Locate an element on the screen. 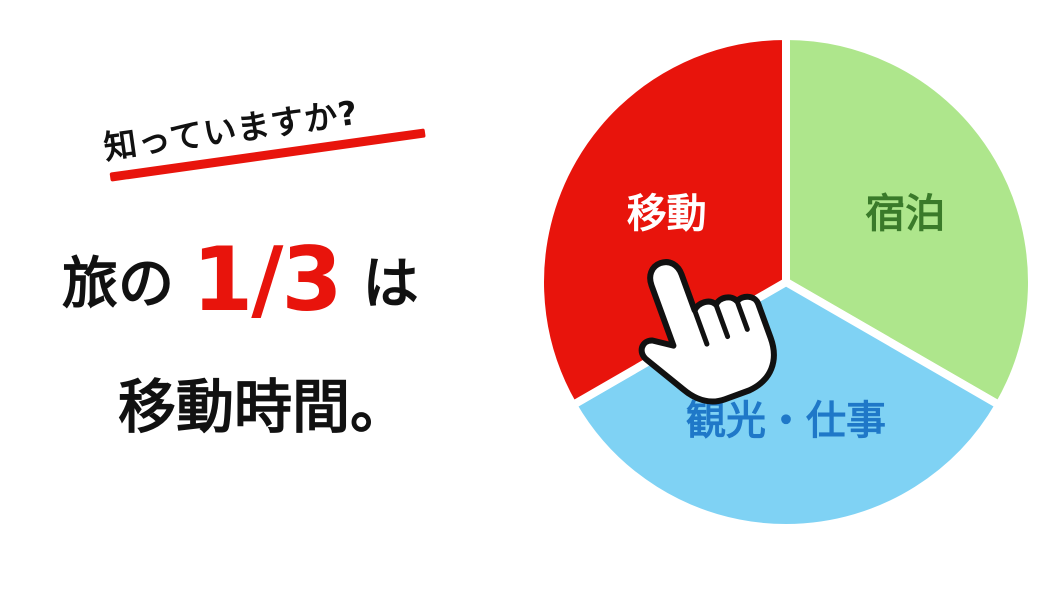 Image resolution: width=1044 pixels, height=596 pixels. pie-label-1: 観光・仕事 is located at coordinates (786, 421).